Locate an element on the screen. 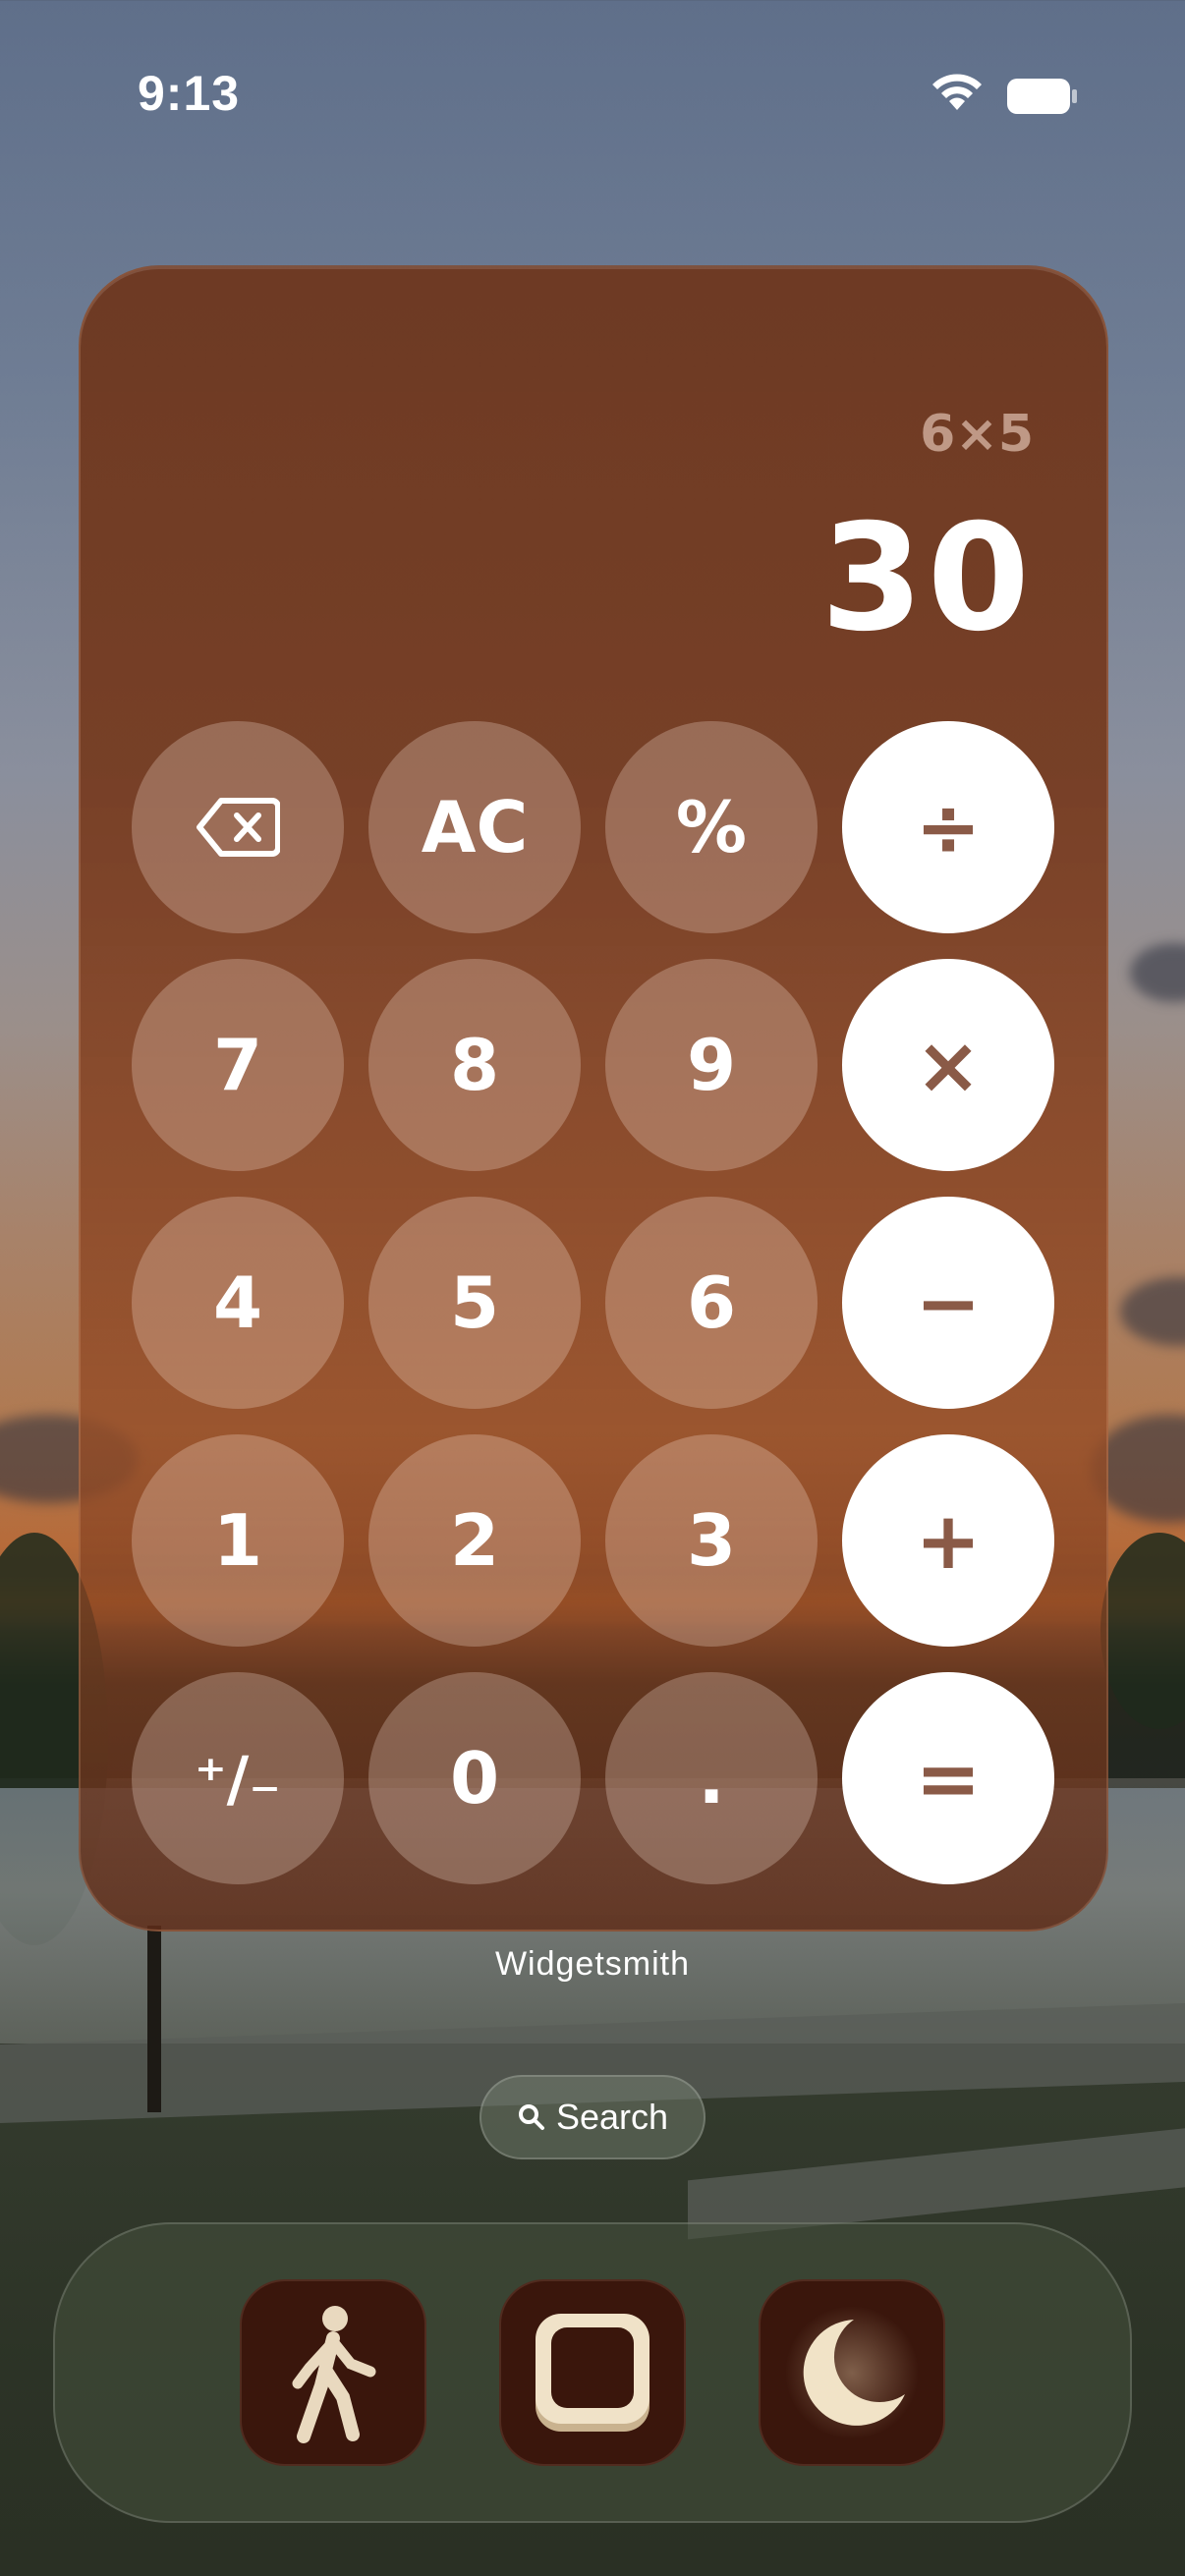 This screenshot has width=1185, height=2576. digit-2-button: 2 is located at coordinates (475, 1540).